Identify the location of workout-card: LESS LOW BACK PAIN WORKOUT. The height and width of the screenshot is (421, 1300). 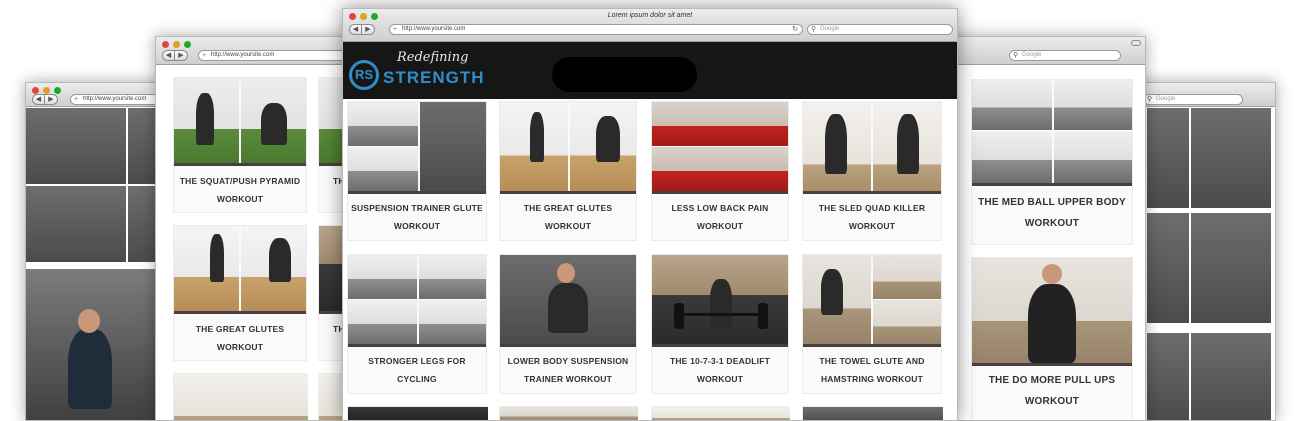
(720, 171).